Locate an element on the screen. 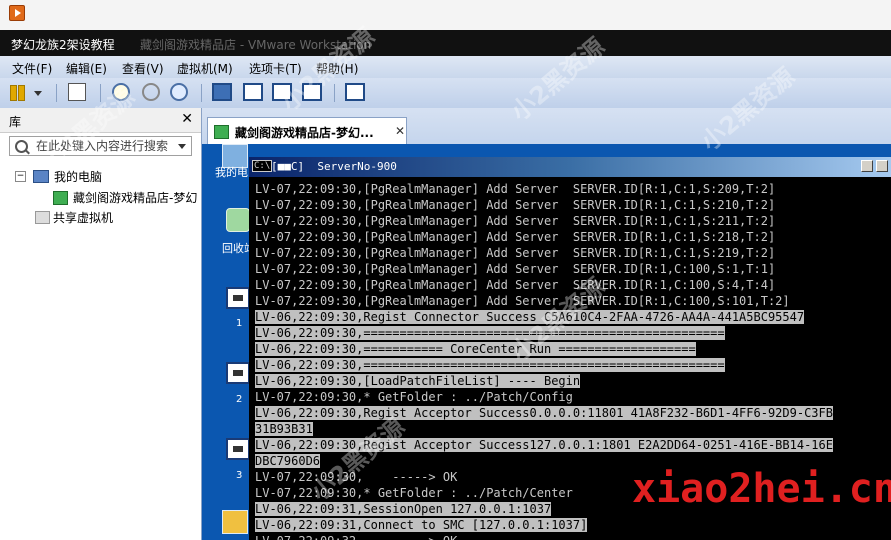 The image size is (891, 540). menu-vm: 虚拟机(M) is located at coordinates (205, 68).